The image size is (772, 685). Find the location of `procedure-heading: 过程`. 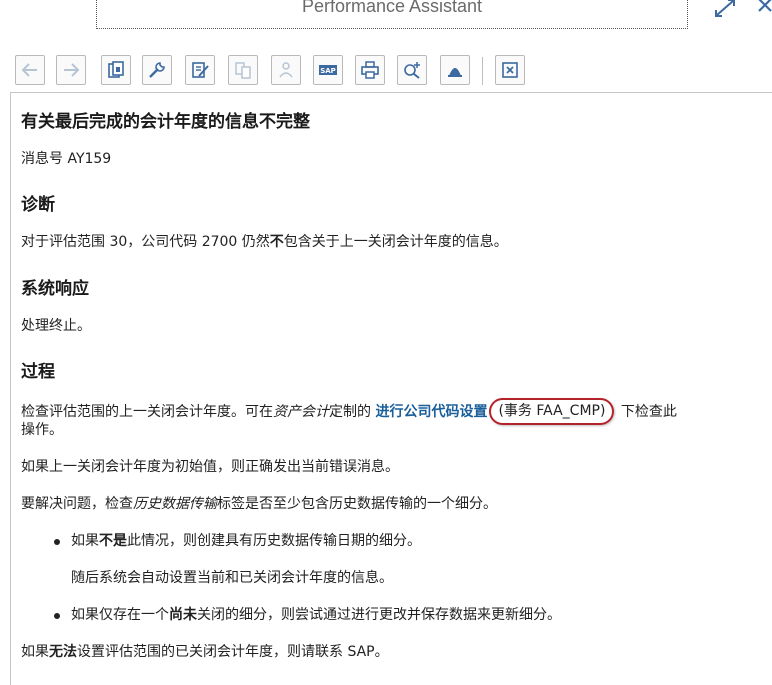

procedure-heading: 过程 is located at coordinates (38, 372).